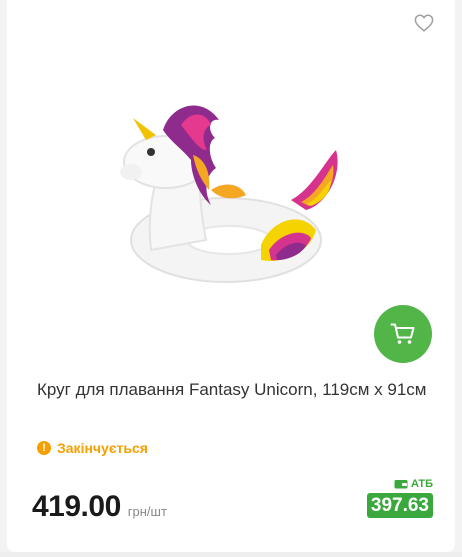 This screenshot has height=557, width=462. Describe the element at coordinates (421, 484) in the screenshot. I see `promo-brand-label: АТБ` at that location.